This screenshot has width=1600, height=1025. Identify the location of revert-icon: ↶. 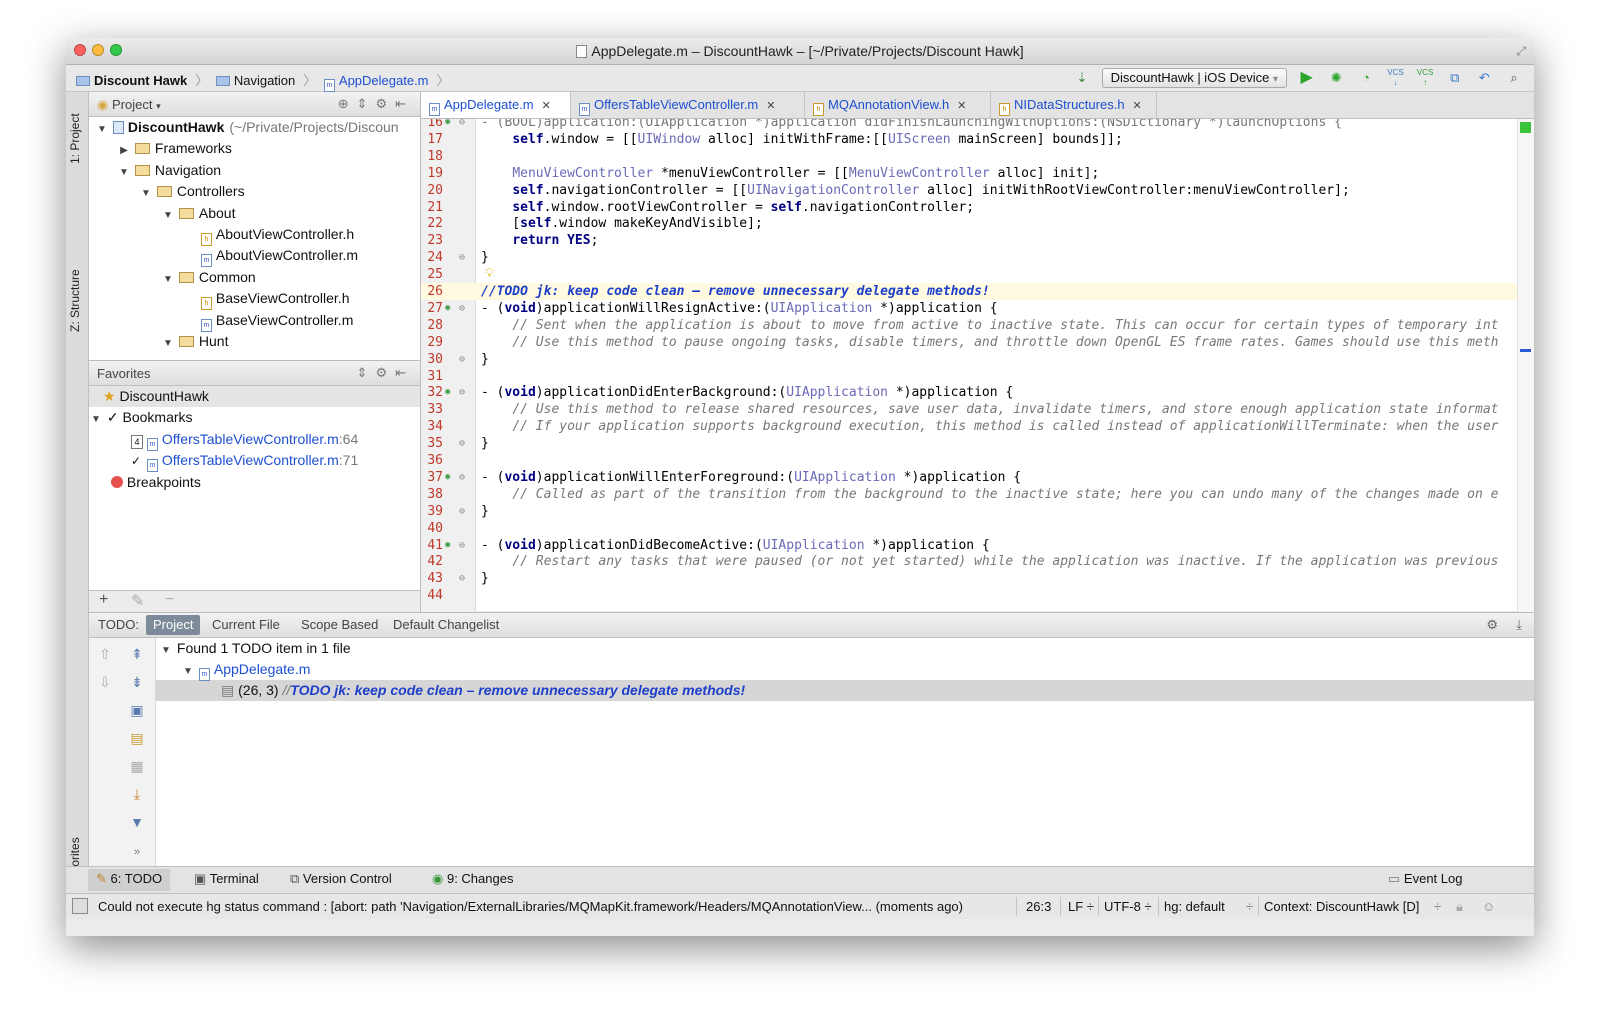
(1484, 78).